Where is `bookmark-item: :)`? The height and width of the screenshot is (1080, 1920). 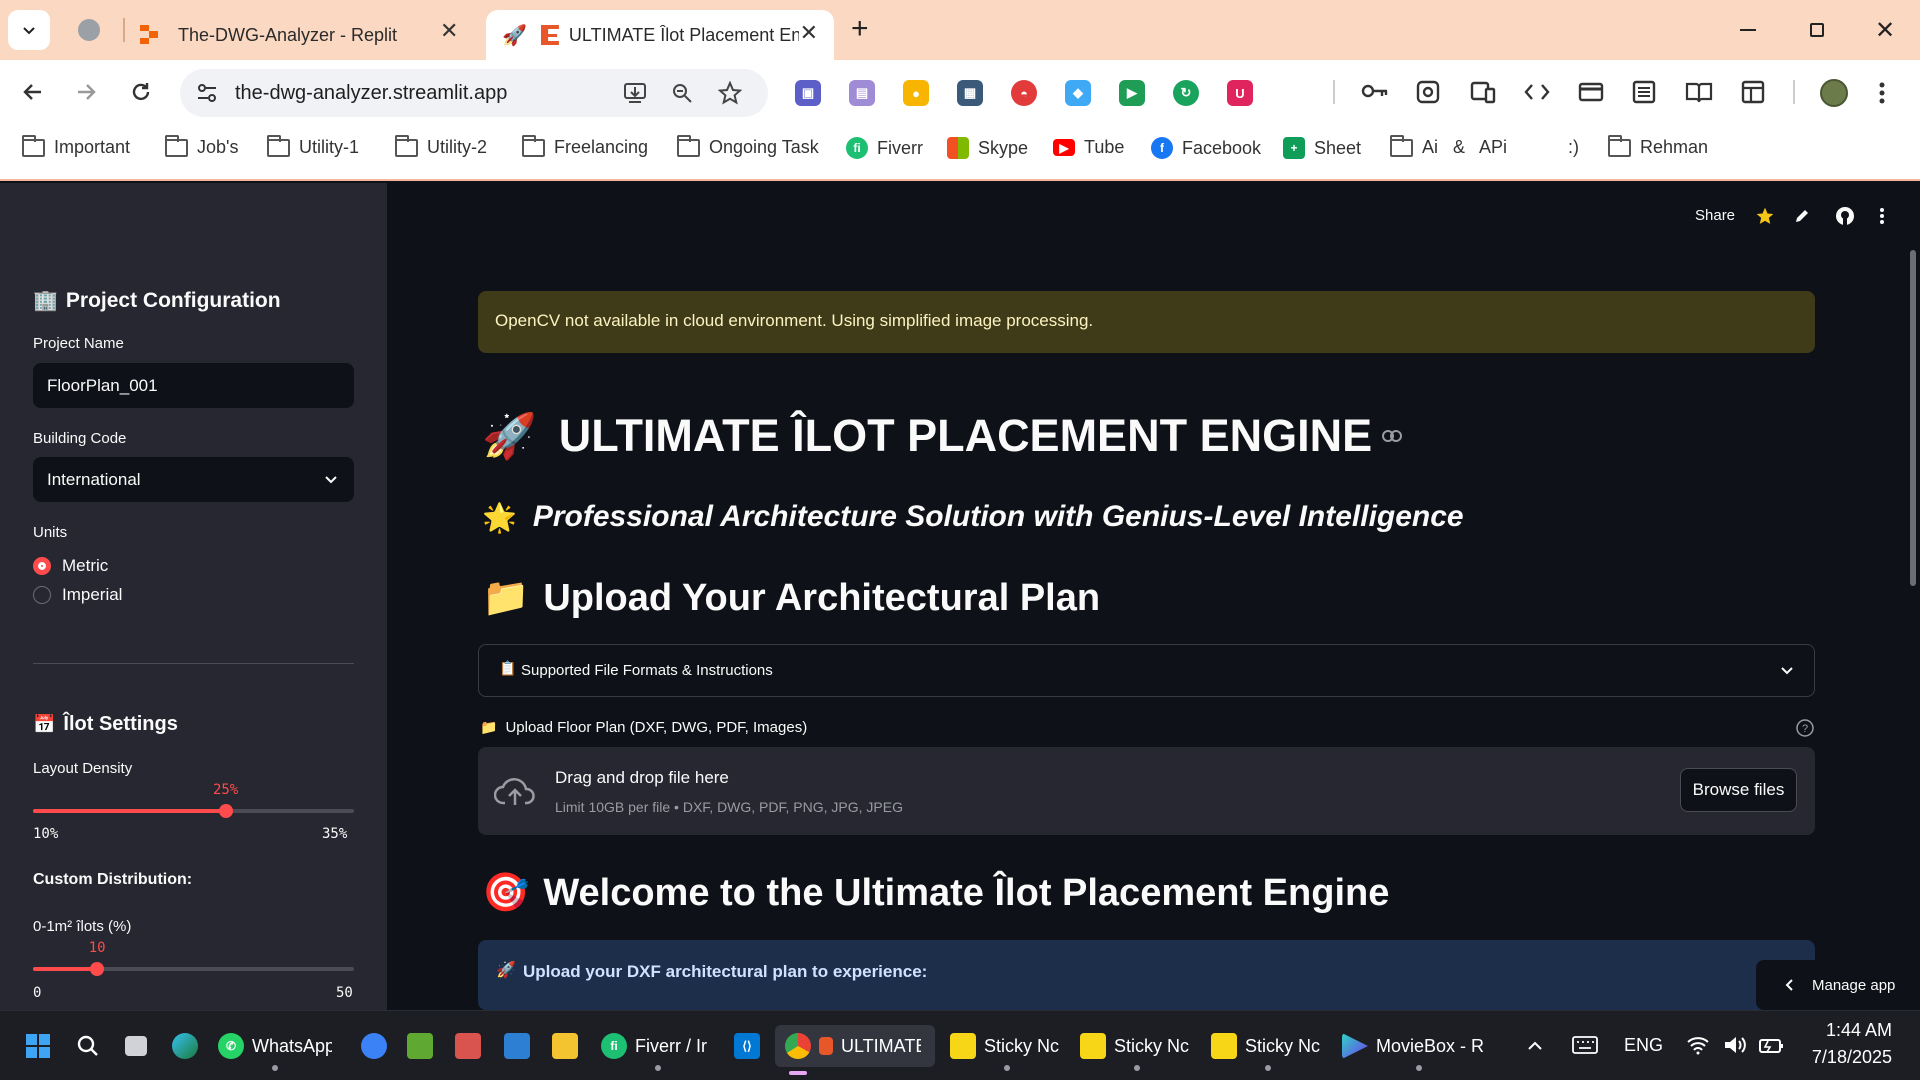
bookmark-item: :) is located at coordinates (1573, 147).